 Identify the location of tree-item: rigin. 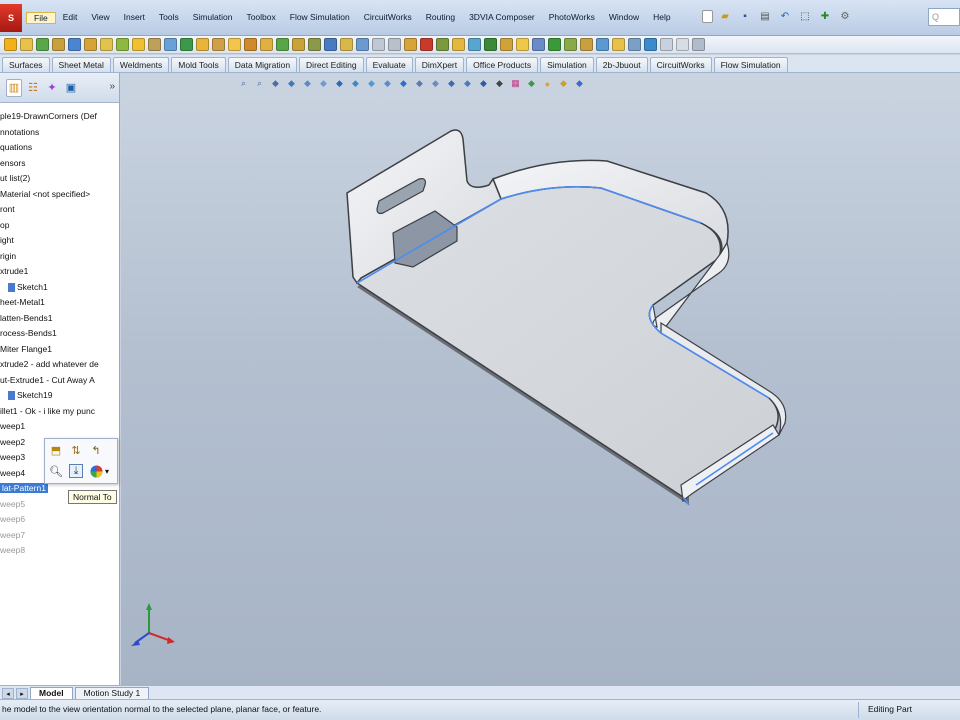
(56, 257).